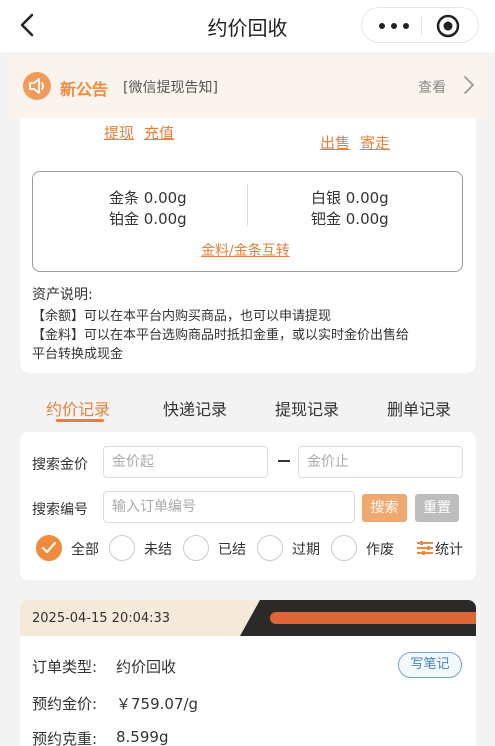 The width and height of the screenshot is (495, 746). I want to click on balance-divider, so click(247, 205).